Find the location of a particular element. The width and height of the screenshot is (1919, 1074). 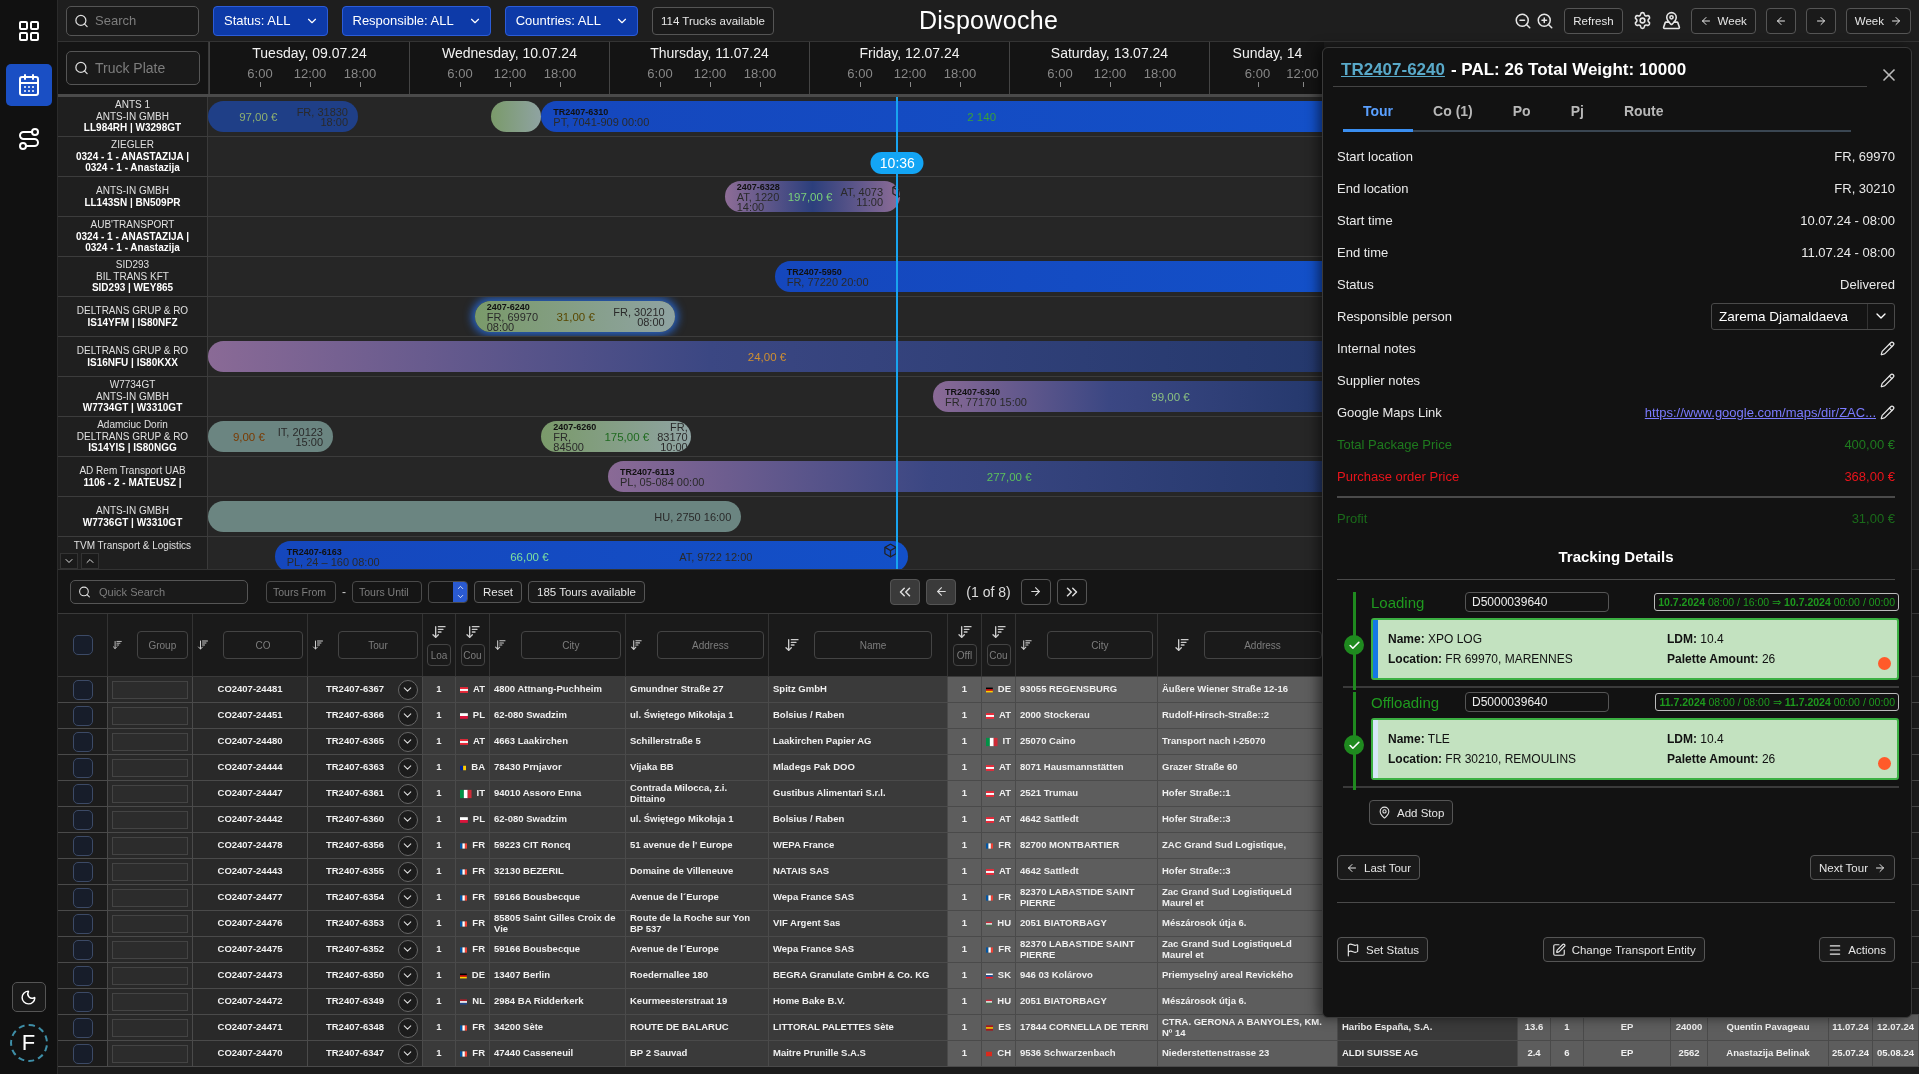

last-page-button is located at coordinates (1071, 591).